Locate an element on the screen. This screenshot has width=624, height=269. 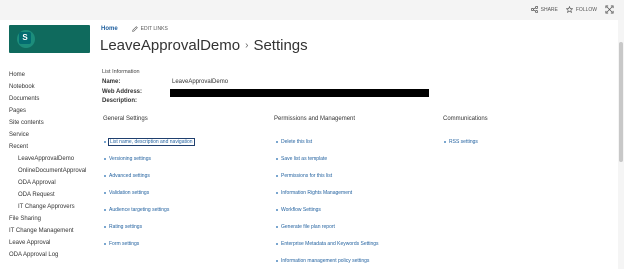
name-value: LeaveApprovalDemo is located at coordinates (200, 82).